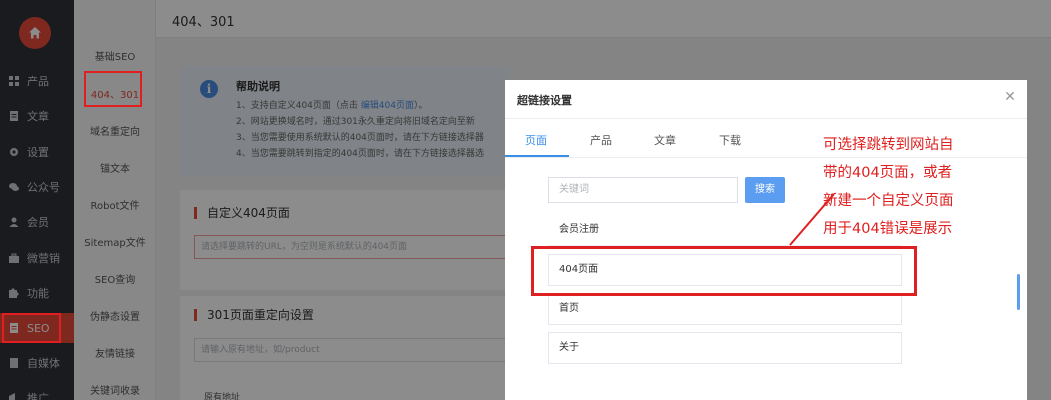  I want to click on annotation-line: 带的404页面，或者, so click(888, 173).